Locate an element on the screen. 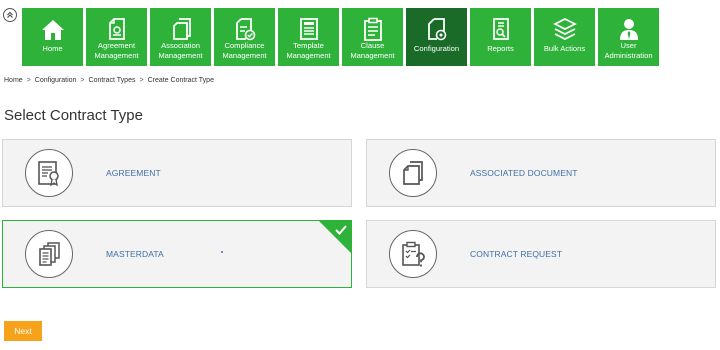 The image size is (720, 350). certificate-document-icon is located at coordinates (49, 173).